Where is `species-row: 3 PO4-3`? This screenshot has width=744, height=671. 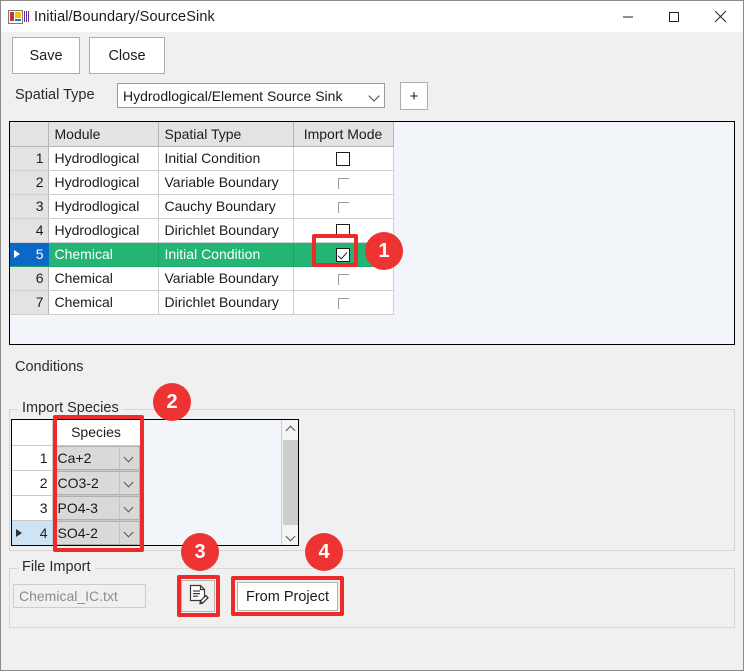 species-row: 3 PO4-3 is located at coordinates (76, 508).